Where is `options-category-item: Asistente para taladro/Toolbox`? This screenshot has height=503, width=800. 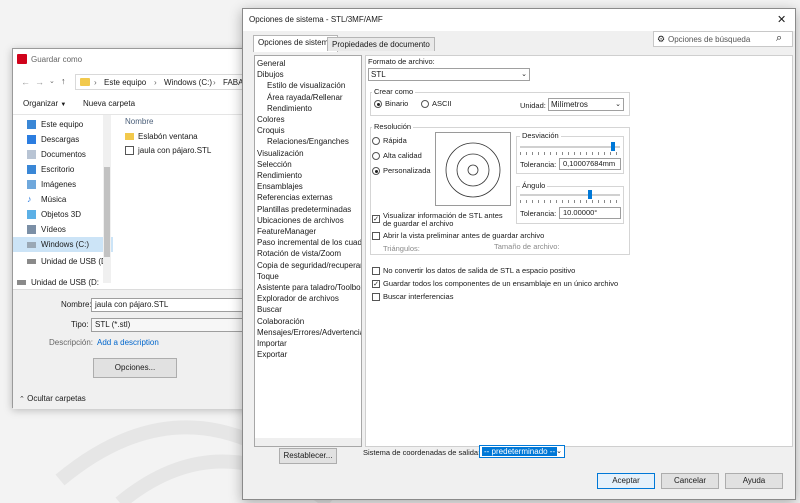 options-category-item: Asistente para taladro/Toolbox is located at coordinates (309, 287).